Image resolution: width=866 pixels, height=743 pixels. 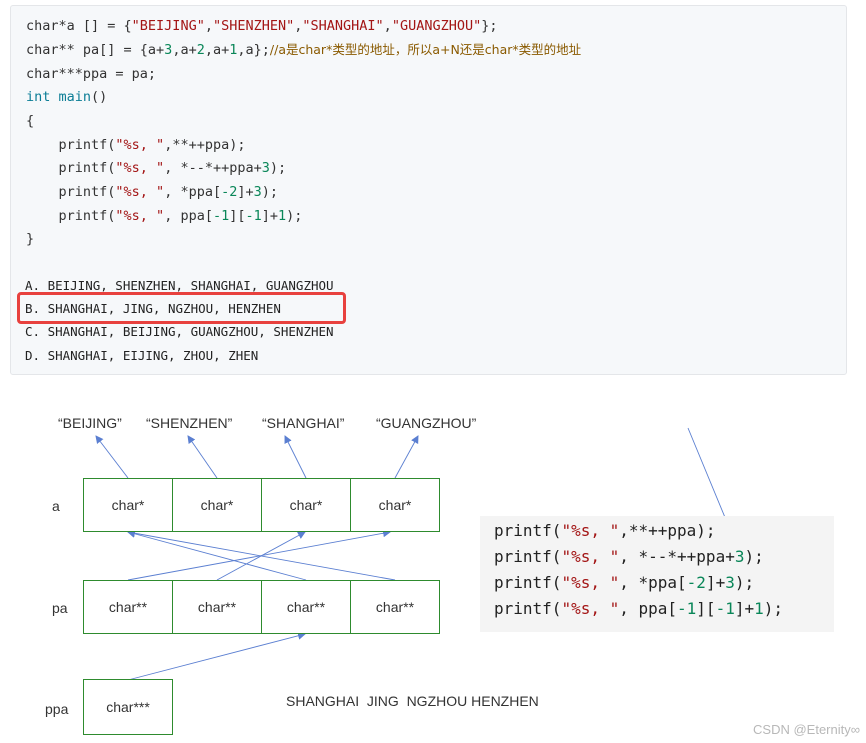 What do you see at coordinates (217, 607) in the screenshot?
I see `pa-cell-1: char**` at bounding box center [217, 607].